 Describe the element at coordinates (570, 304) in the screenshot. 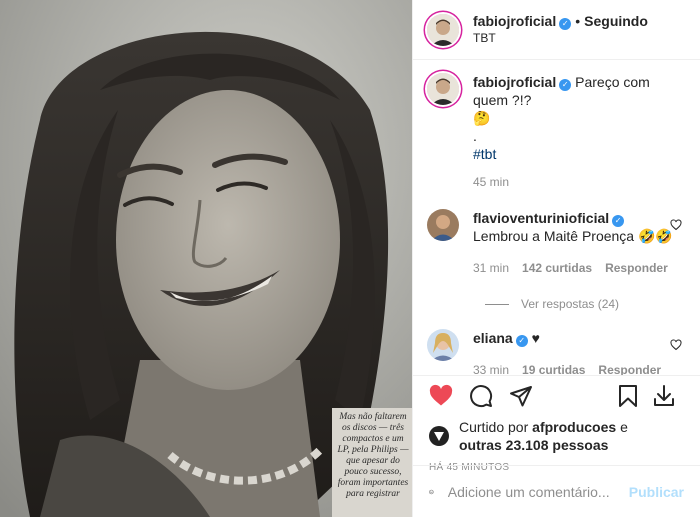

I see `view-replies-label: Ver respostas (24)` at that location.